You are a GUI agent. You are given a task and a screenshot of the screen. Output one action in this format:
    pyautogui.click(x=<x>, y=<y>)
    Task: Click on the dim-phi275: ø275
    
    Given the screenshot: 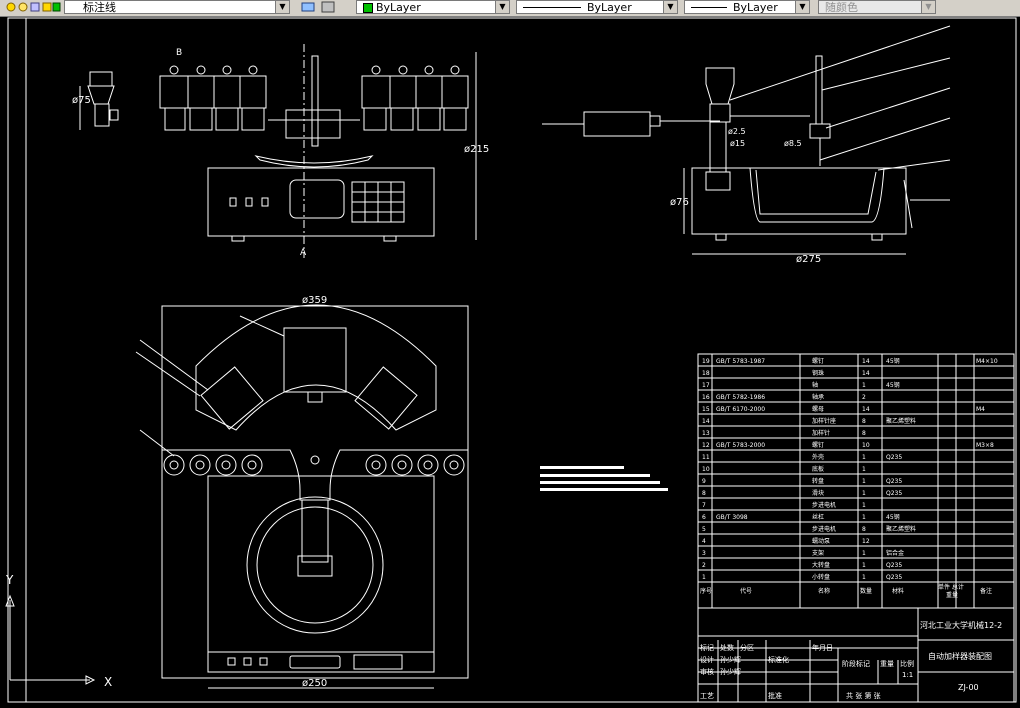 What is the action you would take?
    pyautogui.click(x=808, y=259)
    